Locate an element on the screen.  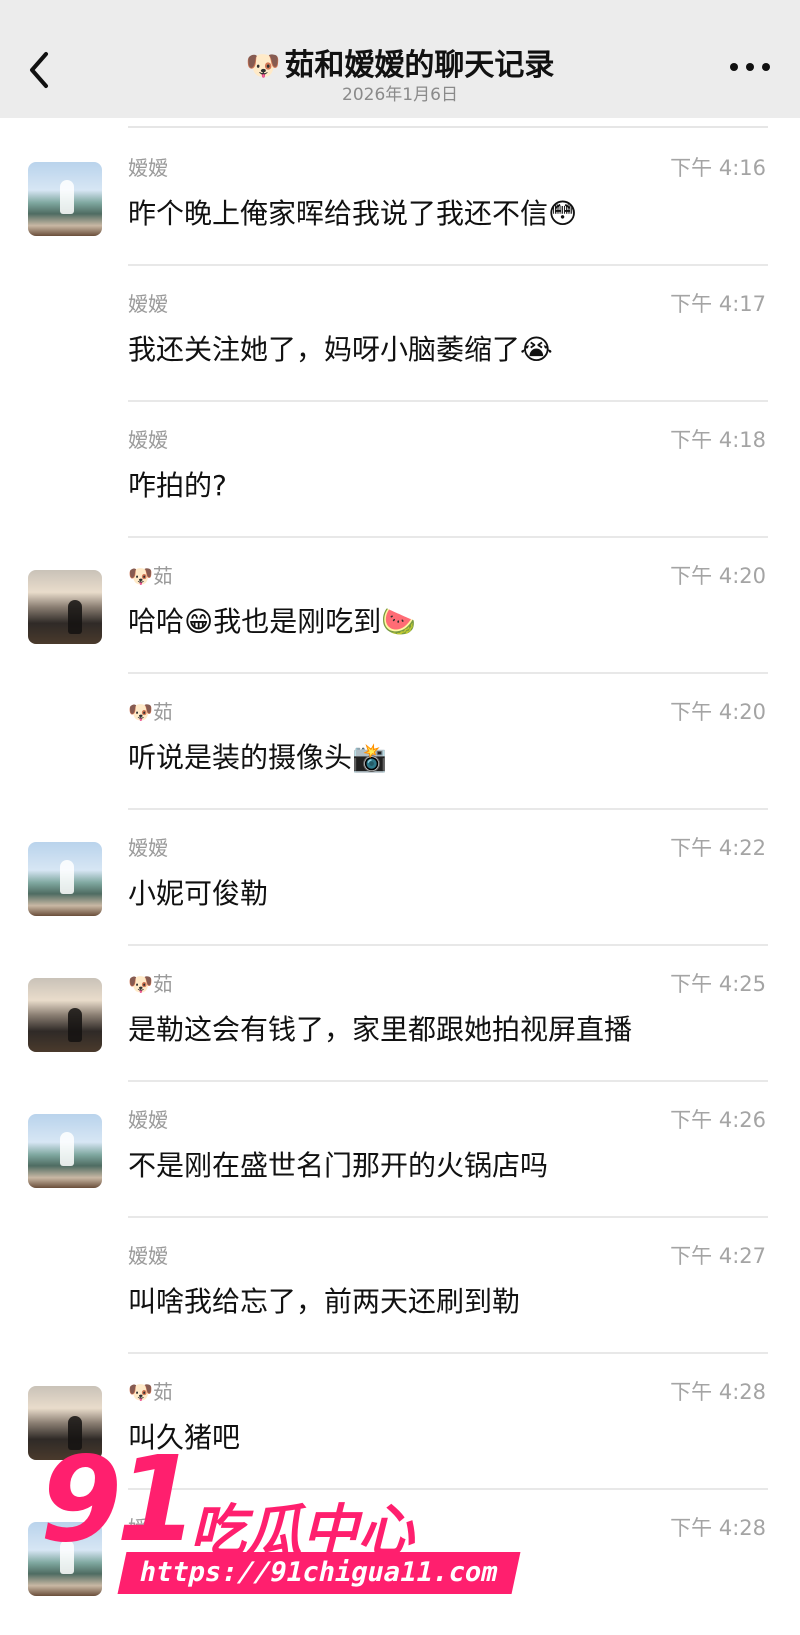
top-divider is located at coordinates (448, 127).